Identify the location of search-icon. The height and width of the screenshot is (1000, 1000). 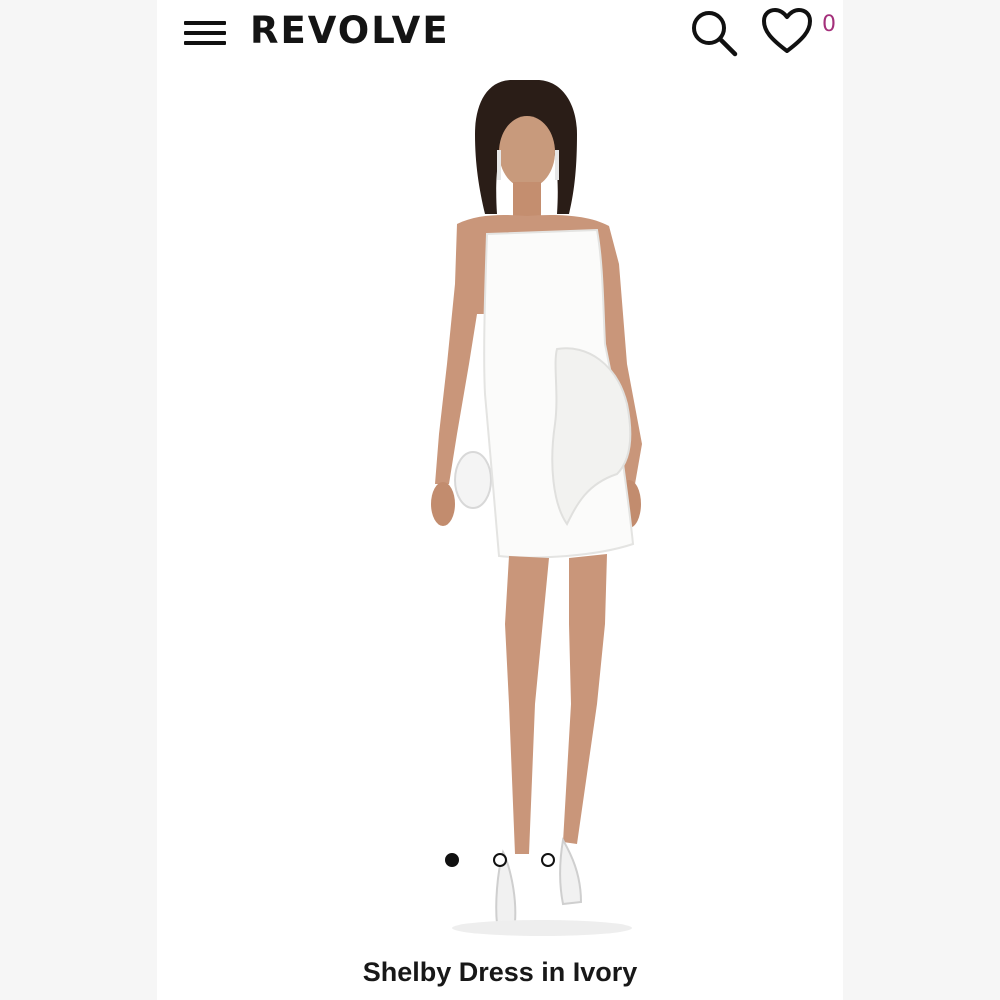
(713, 32).